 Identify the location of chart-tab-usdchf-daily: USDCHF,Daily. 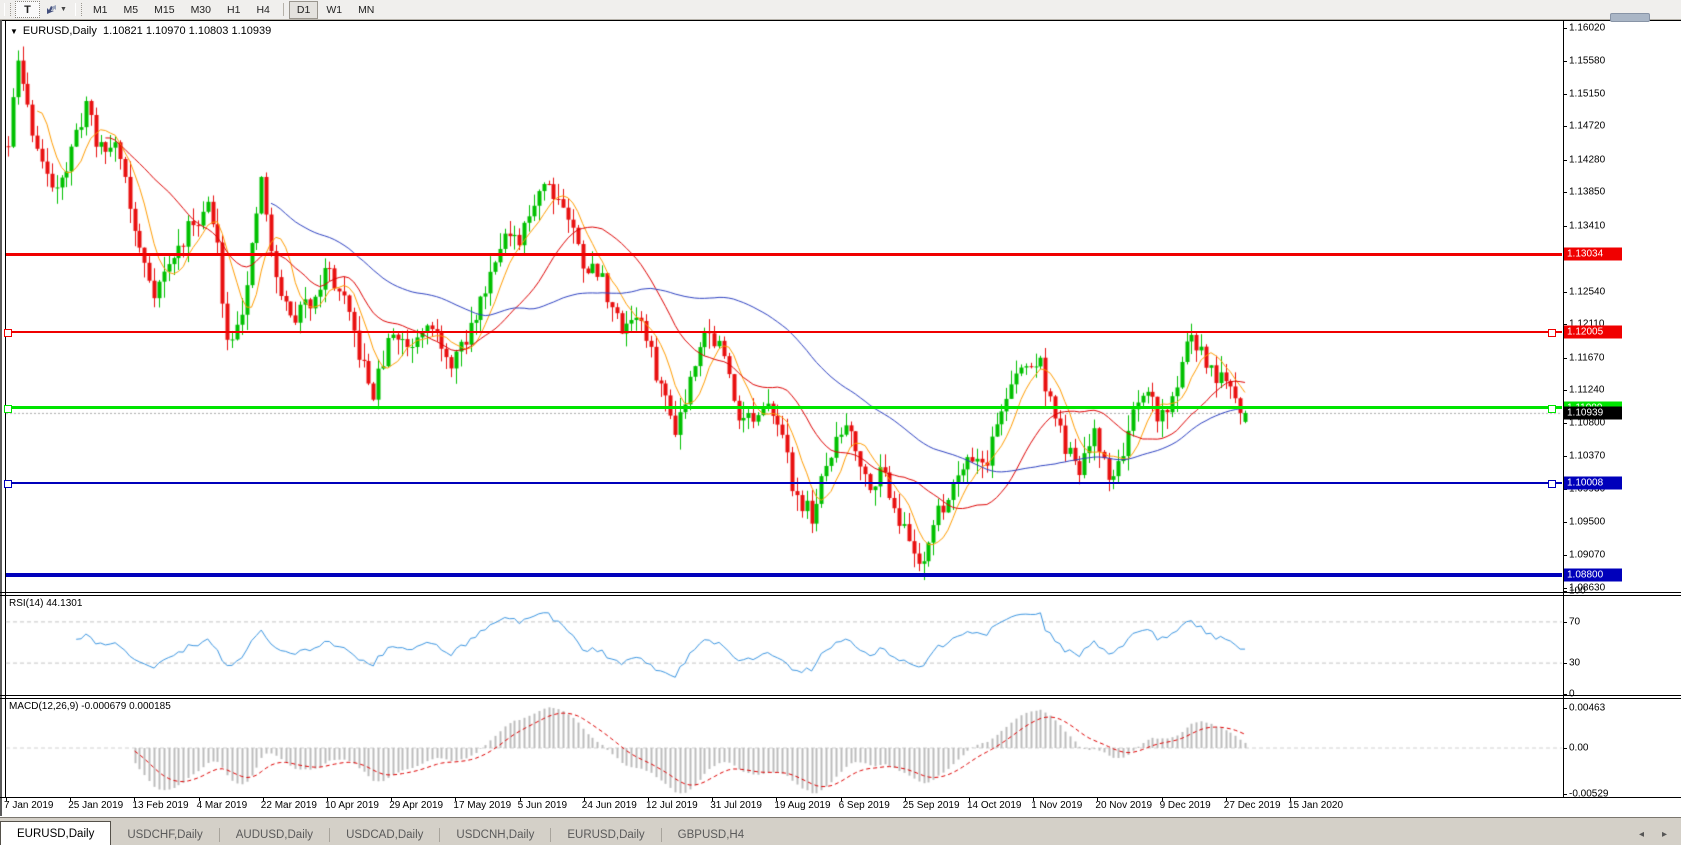
(164, 834).